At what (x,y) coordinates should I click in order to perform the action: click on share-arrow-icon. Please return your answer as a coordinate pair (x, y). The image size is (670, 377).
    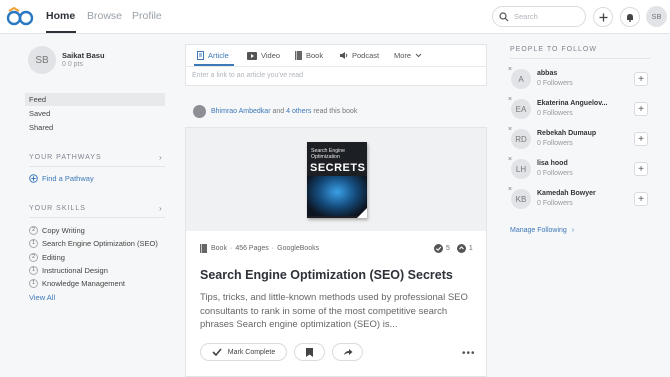
    Looking at the image, I should click on (347, 352).